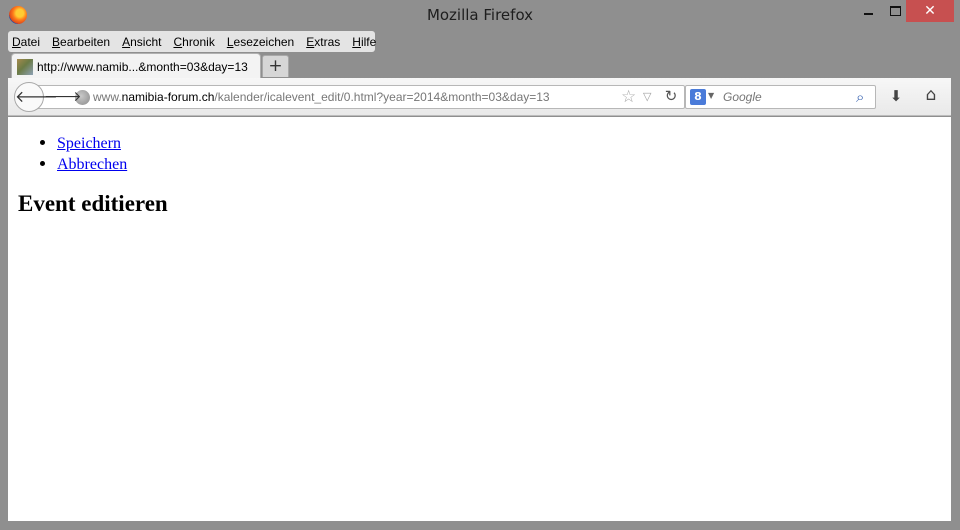 Image resolution: width=960 pixels, height=530 pixels. Describe the element at coordinates (647, 96) in the screenshot. I see `history-dropdown-icon: ▽` at that location.